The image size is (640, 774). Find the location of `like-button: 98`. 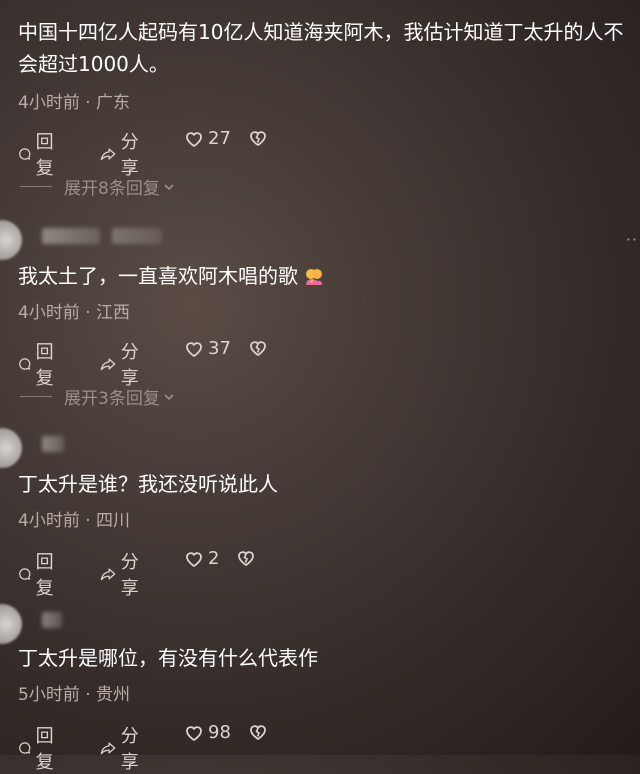

like-button: 98 is located at coordinates (207, 732).